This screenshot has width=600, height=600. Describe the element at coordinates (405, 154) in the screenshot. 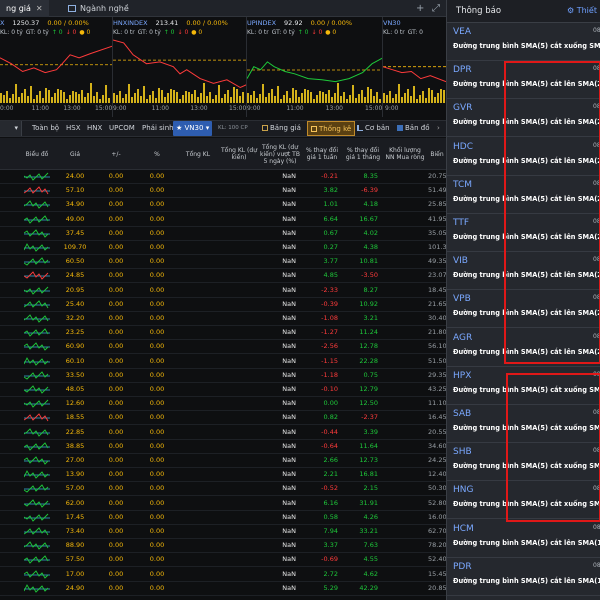

I see `col-foreign-net-buy: Khối lượng NN Mua ròng` at that location.